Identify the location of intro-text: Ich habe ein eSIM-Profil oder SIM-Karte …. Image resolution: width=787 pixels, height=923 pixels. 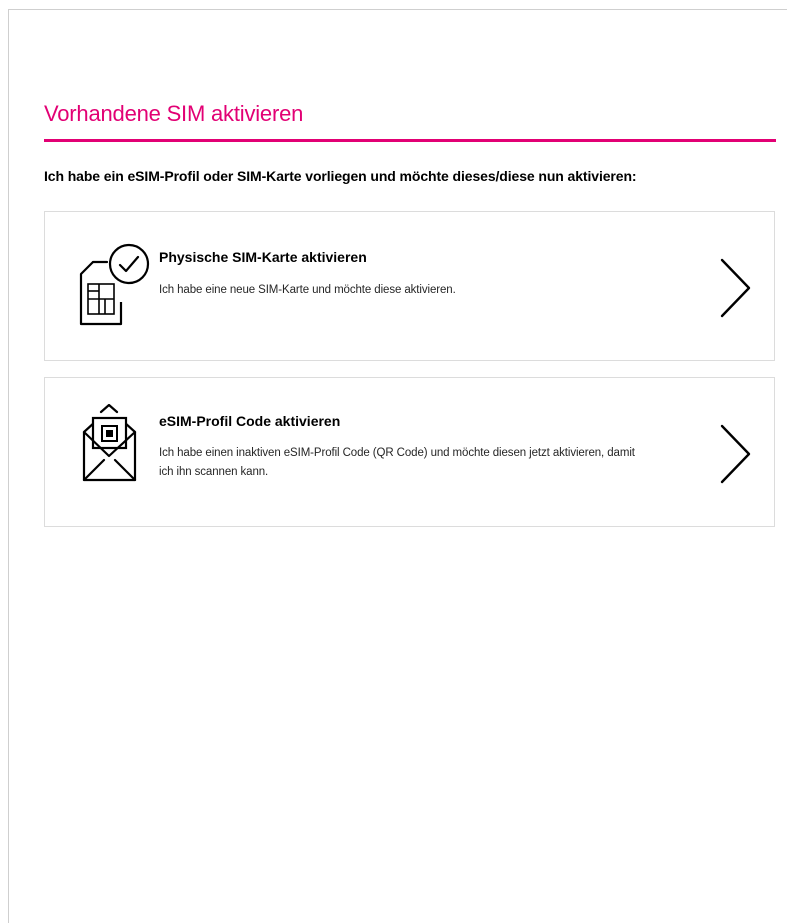
(340, 176).